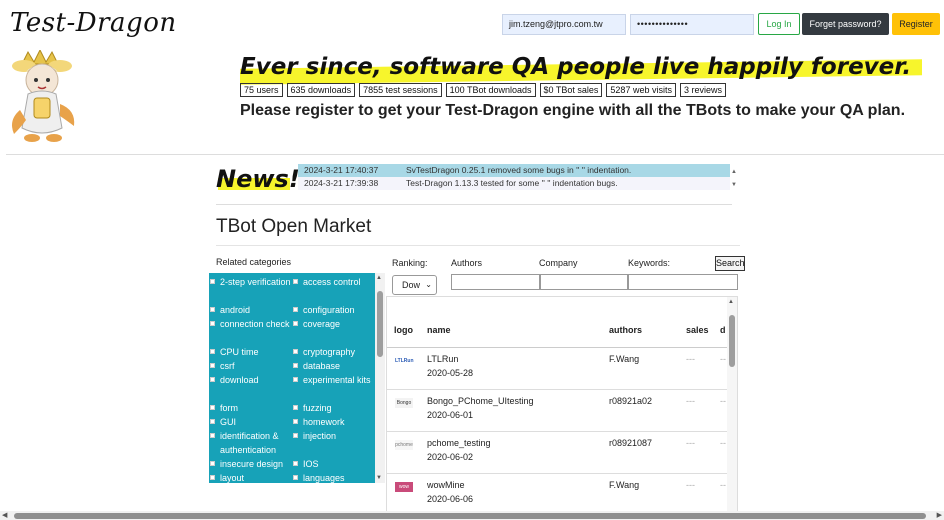 The height and width of the screenshot is (520, 944). Describe the element at coordinates (404, 445) in the screenshot. I see `tbot-logo: pchome` at that location.